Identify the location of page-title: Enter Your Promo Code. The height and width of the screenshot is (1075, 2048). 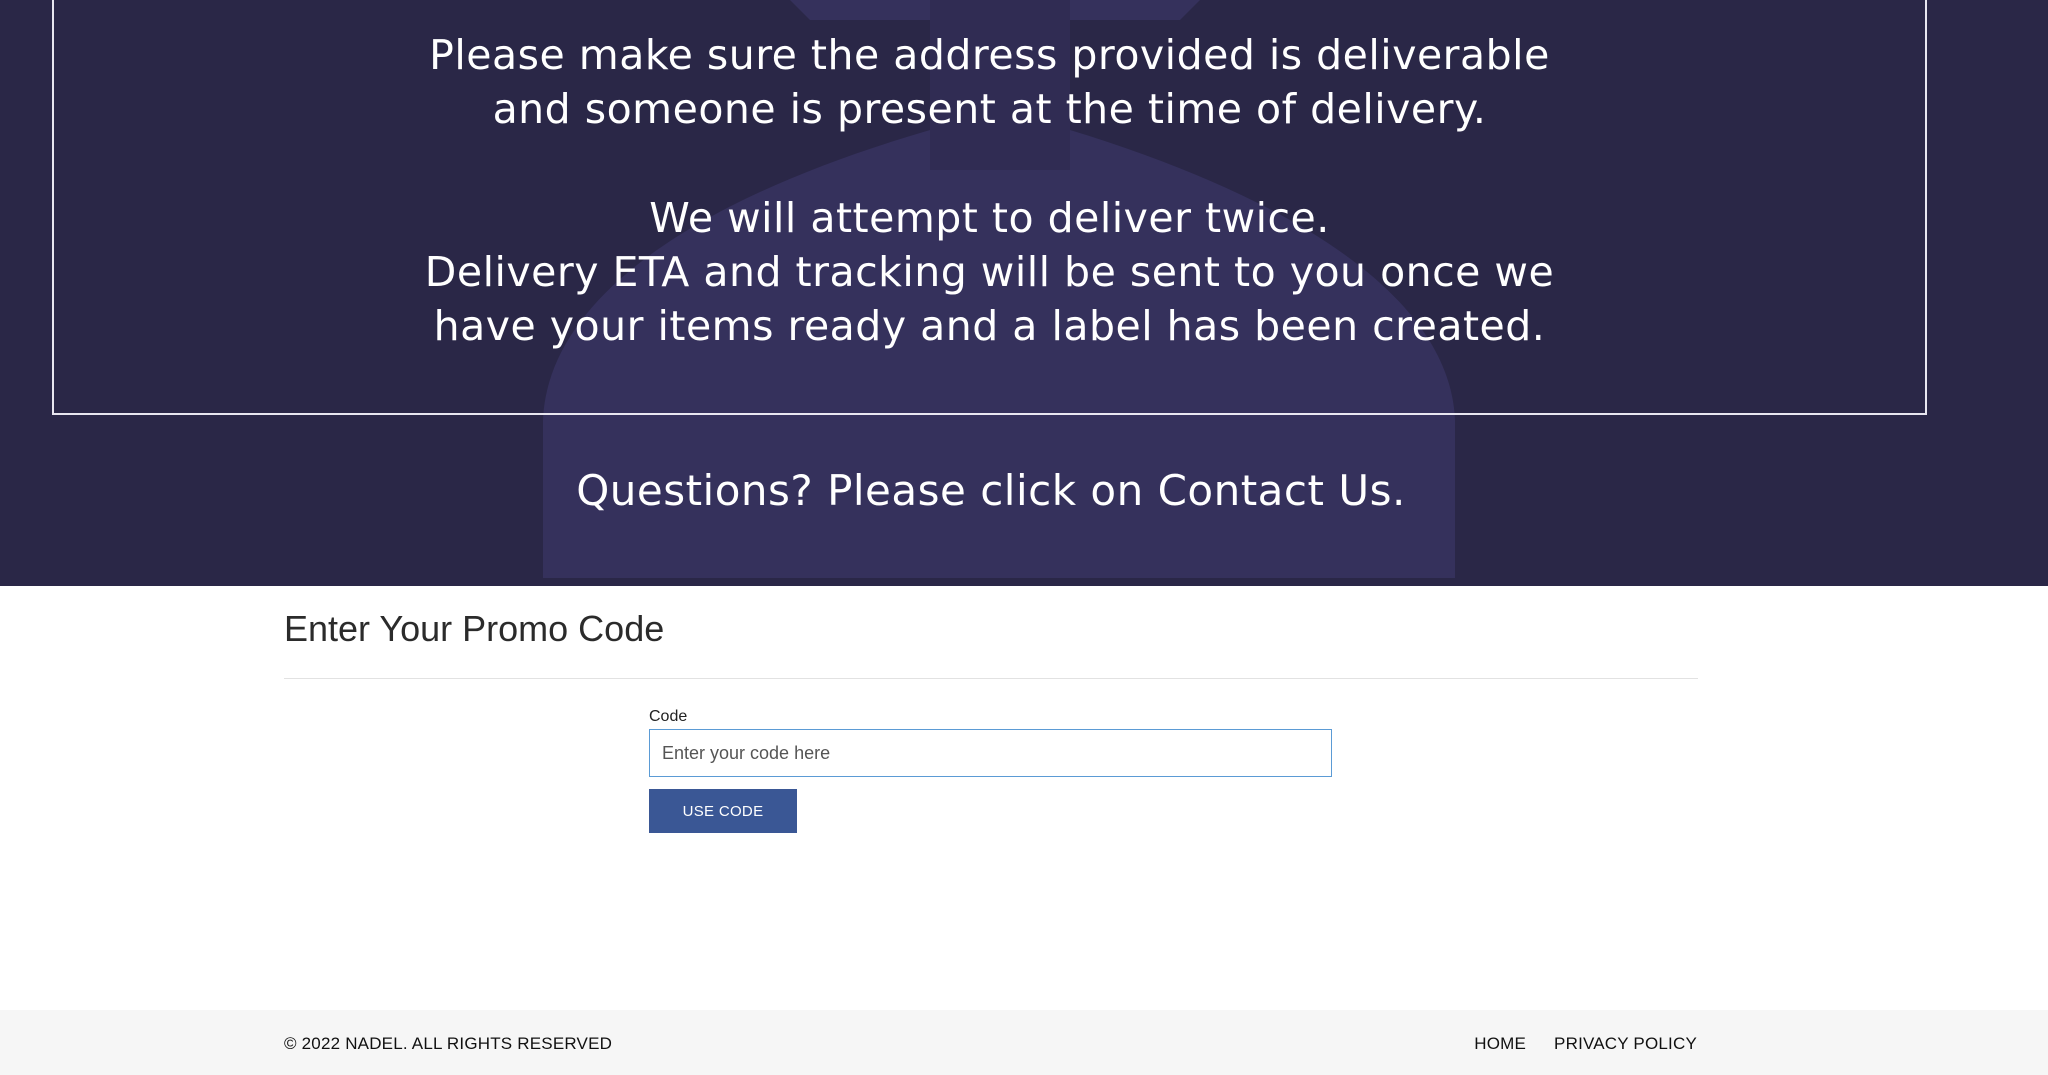
(474, 628).